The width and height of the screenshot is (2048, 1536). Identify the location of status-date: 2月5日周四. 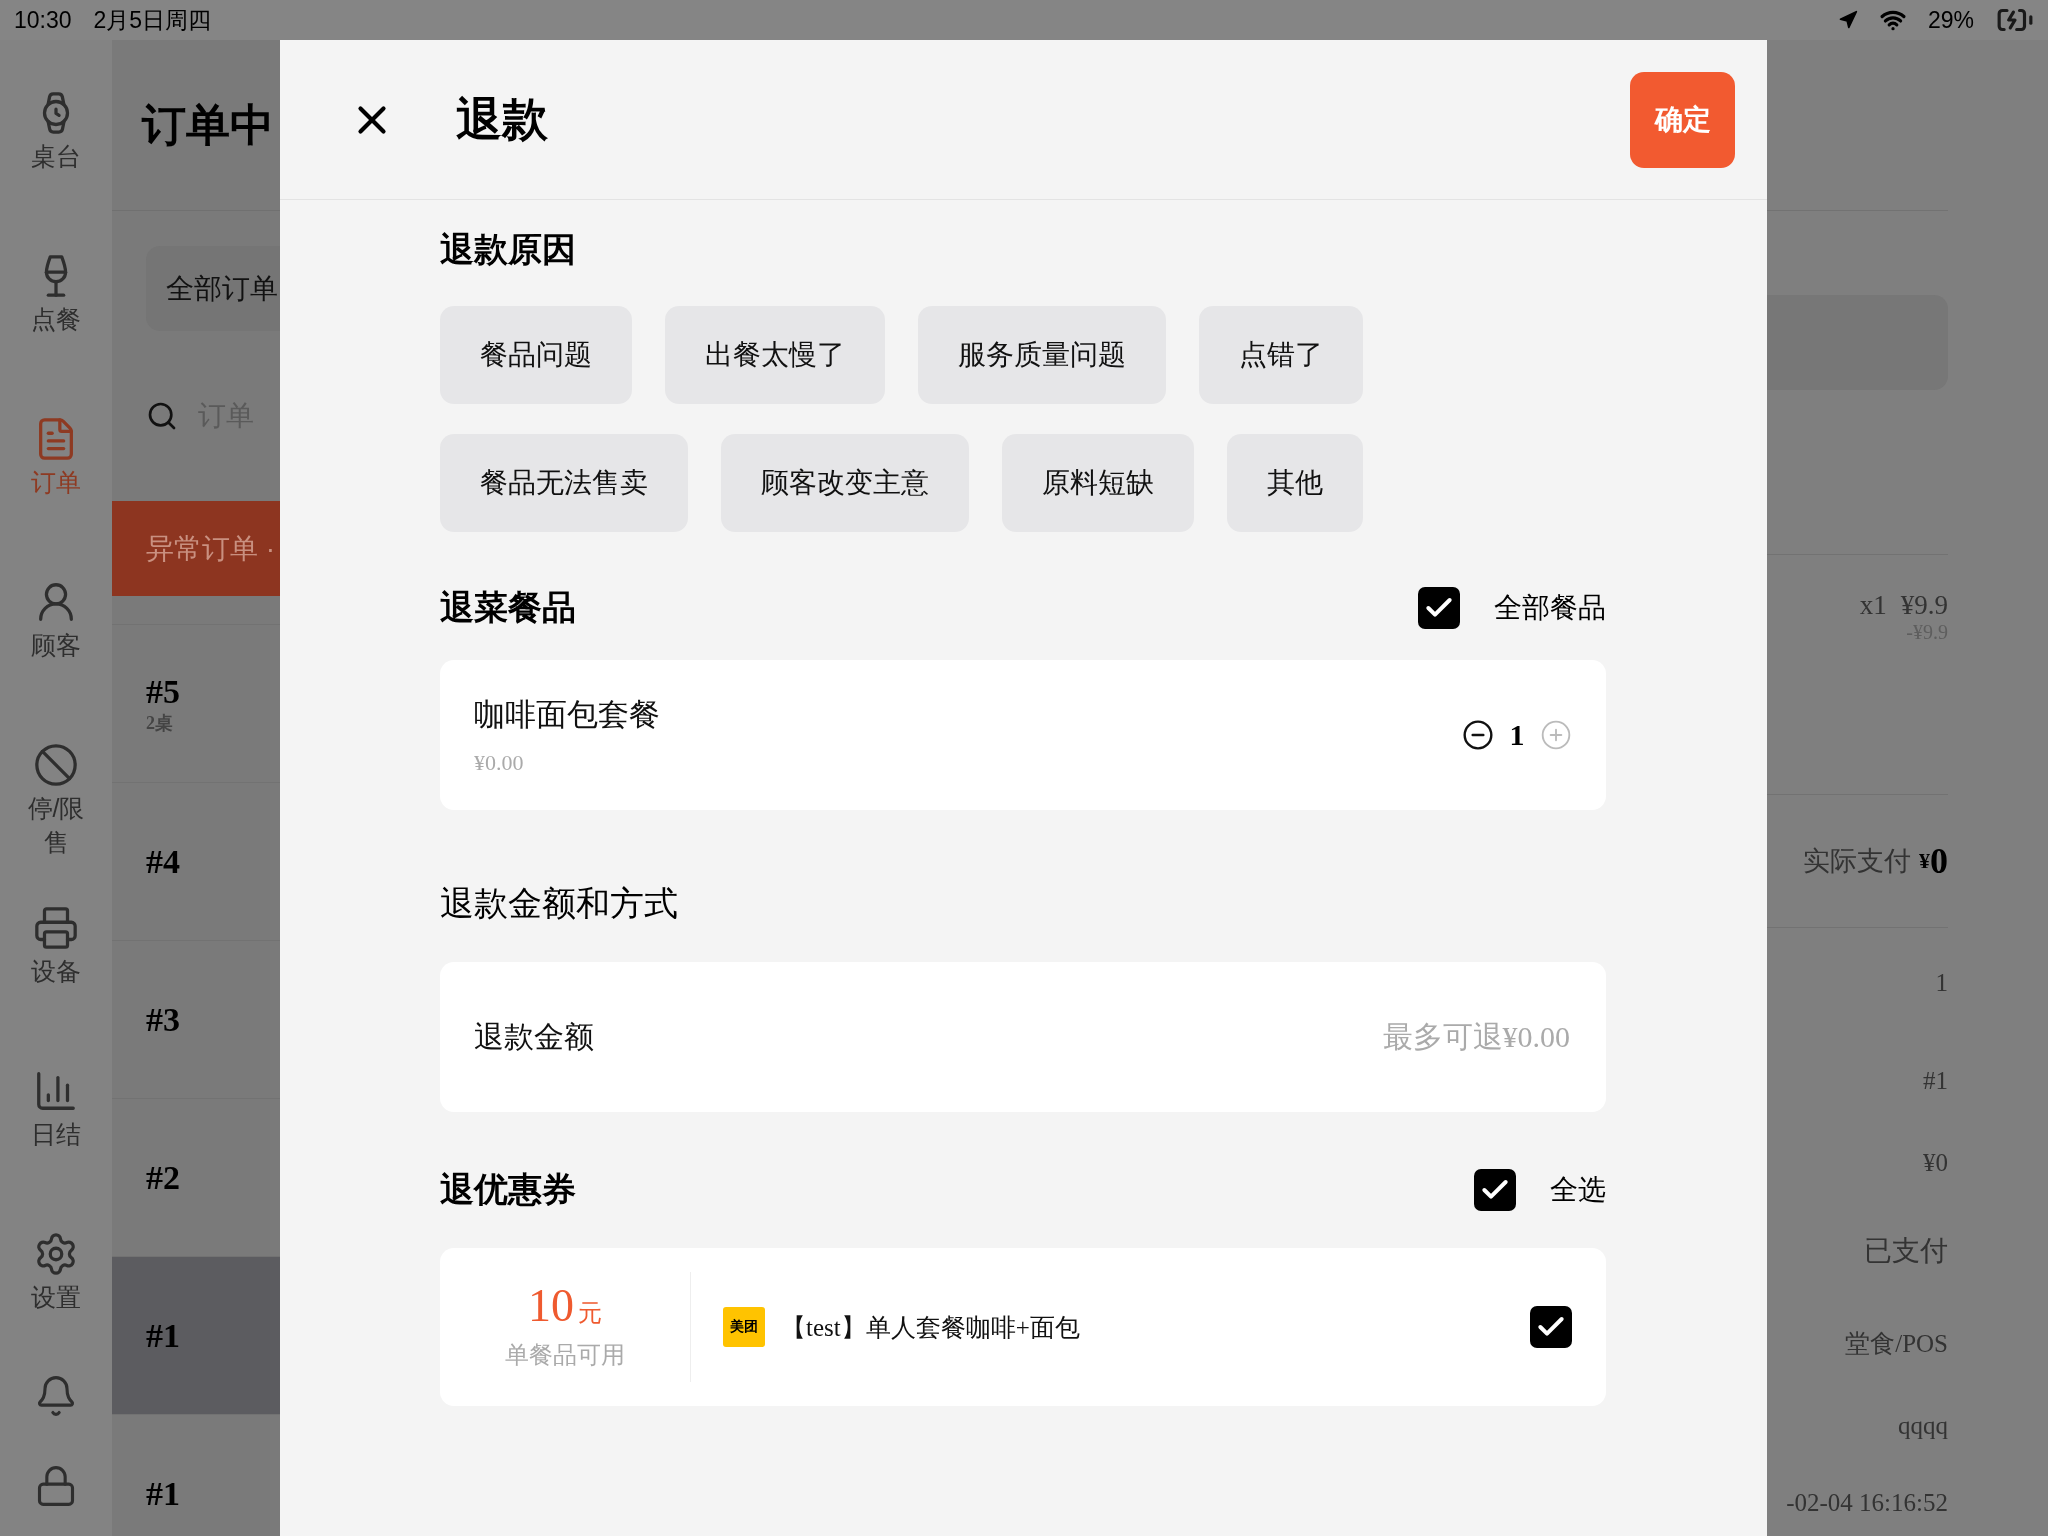
(152, 20).